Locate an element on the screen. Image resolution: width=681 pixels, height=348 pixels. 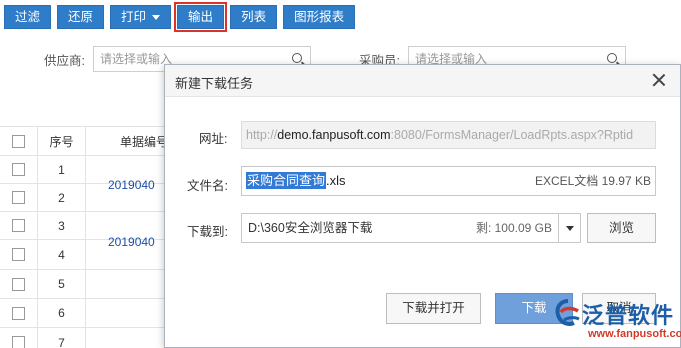
filename-input: 采购合同查询.xls EXCEL文档 19.97 KB is located at coordinates (448, 181).